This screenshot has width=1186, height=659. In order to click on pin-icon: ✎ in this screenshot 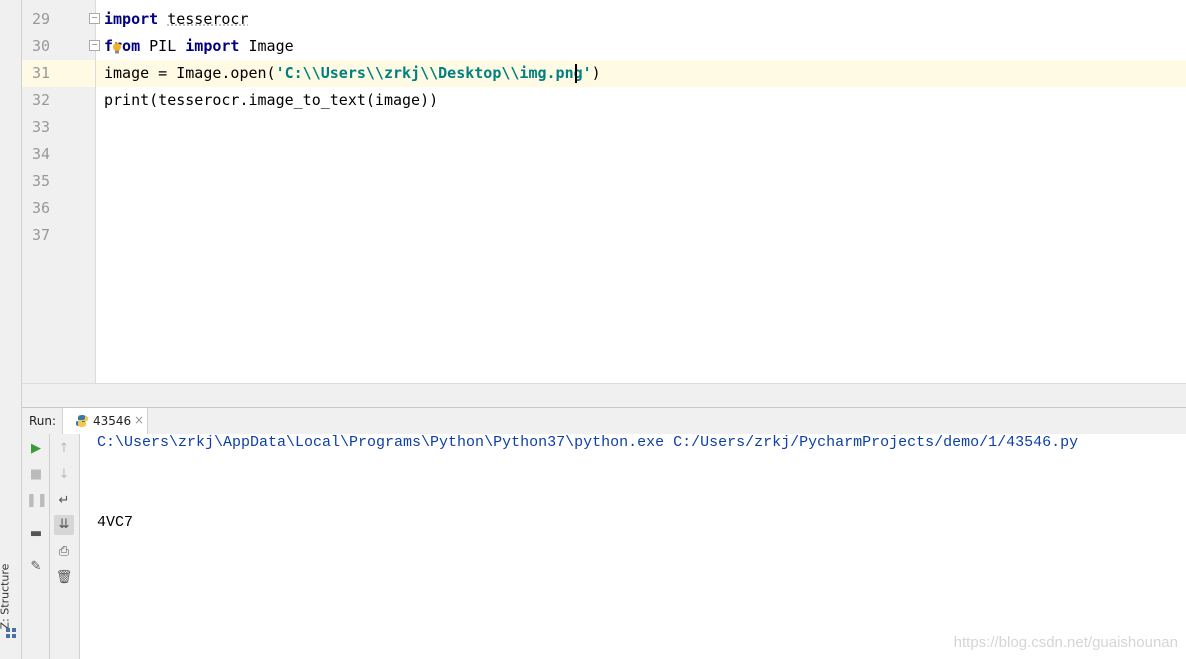, I will do `click(36, 567)`.